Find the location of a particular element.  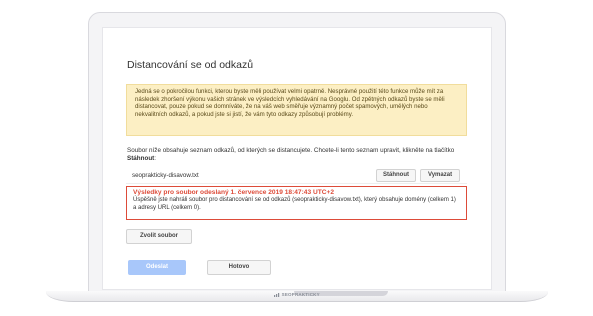

file-name: seoprakticky-disavow.txt is located at coordinates (165, 175).